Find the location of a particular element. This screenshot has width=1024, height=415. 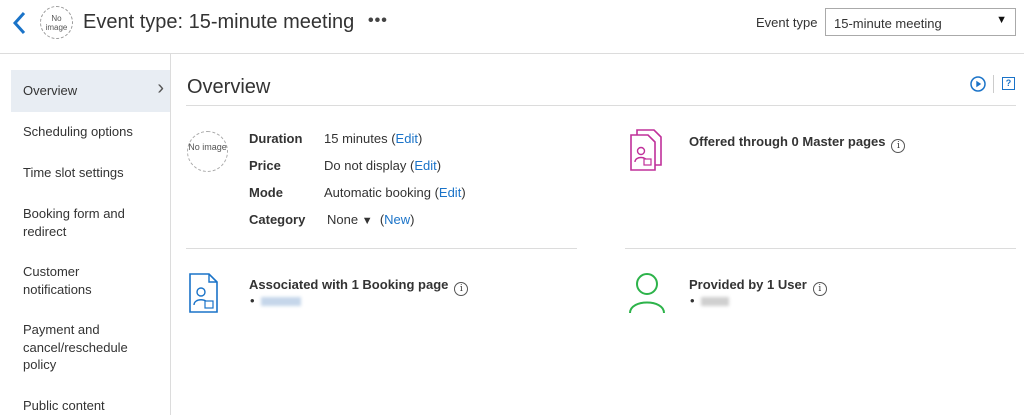

sidebar-item-overview: Overview › is located at coordinates (90, 91).